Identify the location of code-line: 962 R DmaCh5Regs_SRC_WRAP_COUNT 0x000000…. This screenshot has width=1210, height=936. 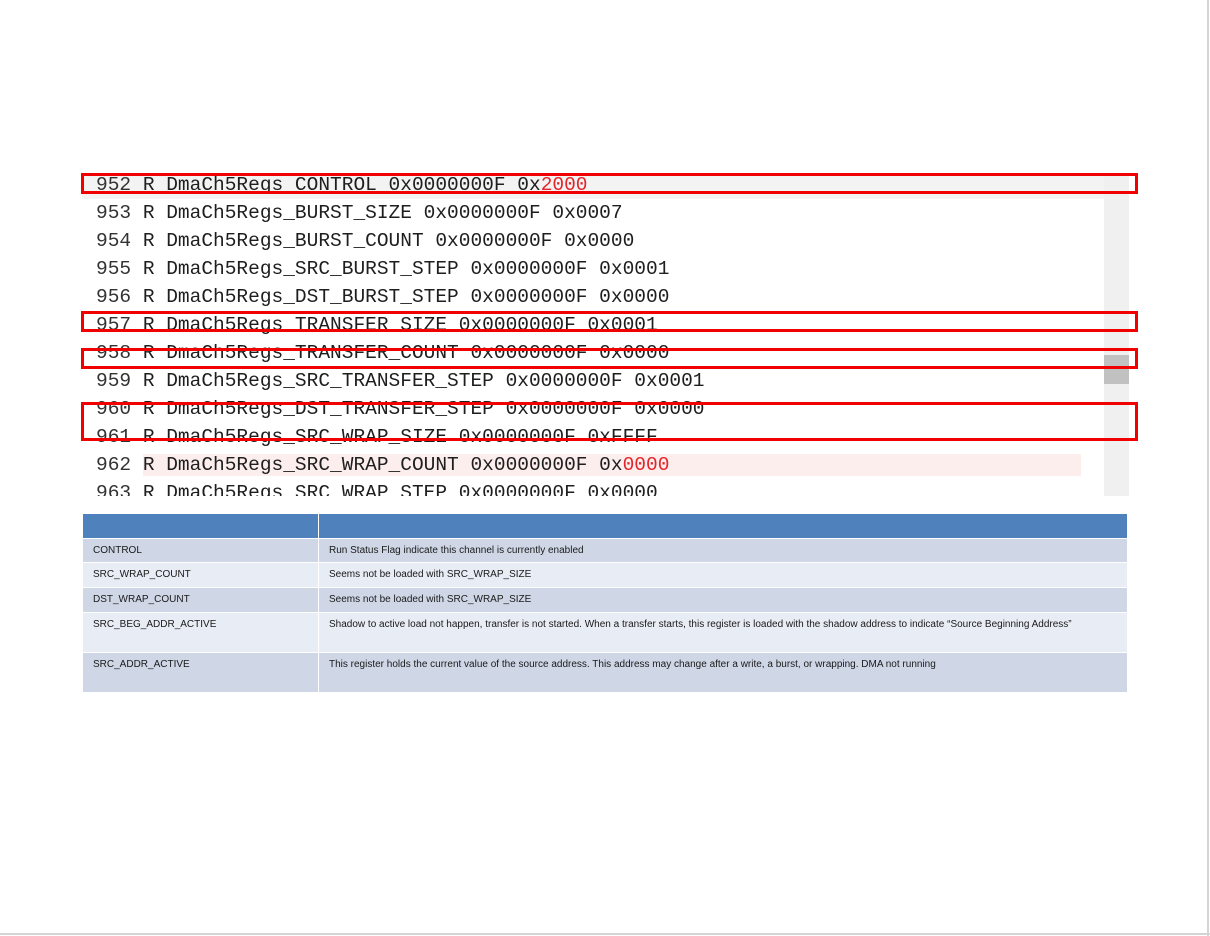
(593, 465).